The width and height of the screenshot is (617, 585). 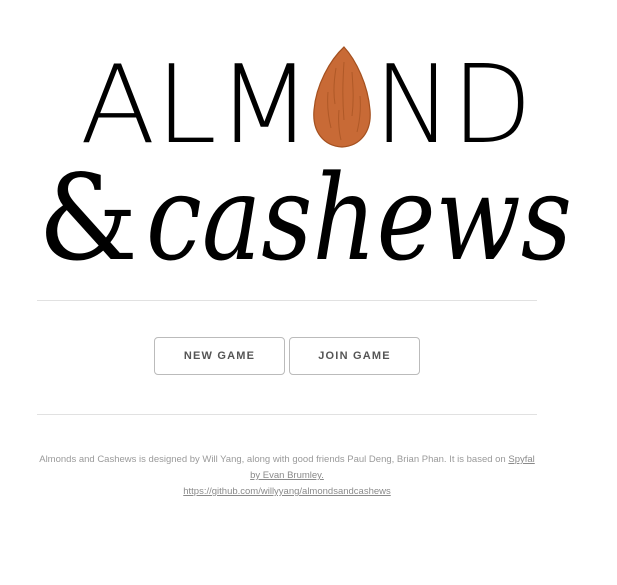 I want to click on join-game-button: JOIN GAME, so click(x=354, y=356).